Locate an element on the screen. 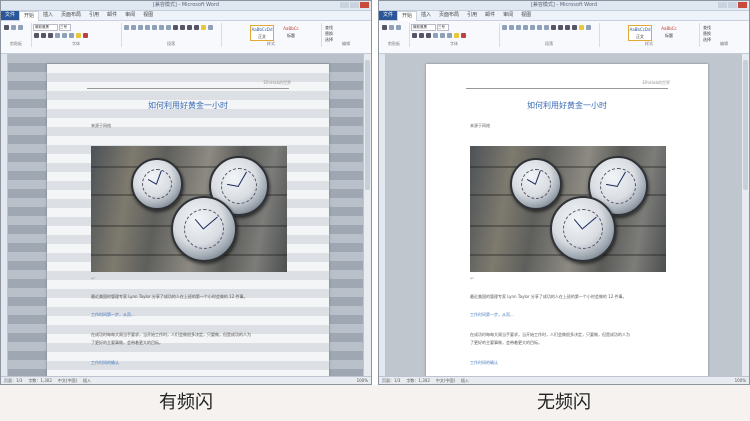  clipboard-group: 剪贴板 is located at coordinates (394, 35).